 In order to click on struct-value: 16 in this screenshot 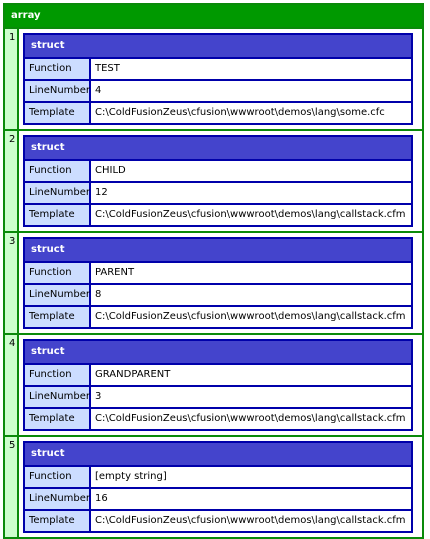, I will do `click(101, 498)`.